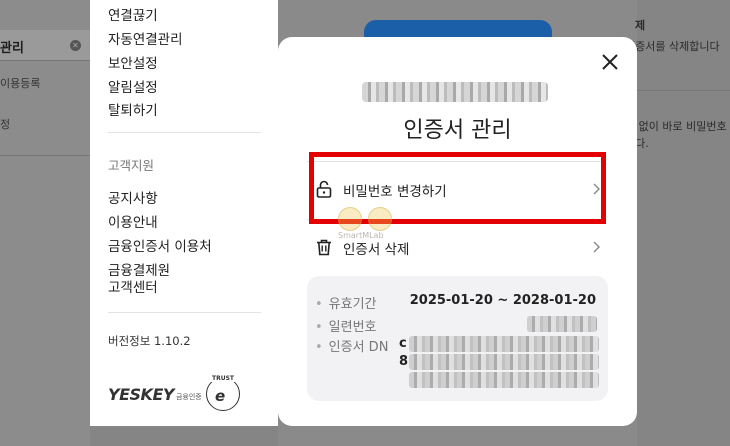  I want to click on menu-section-support: 고객지원, so click(131, 165).